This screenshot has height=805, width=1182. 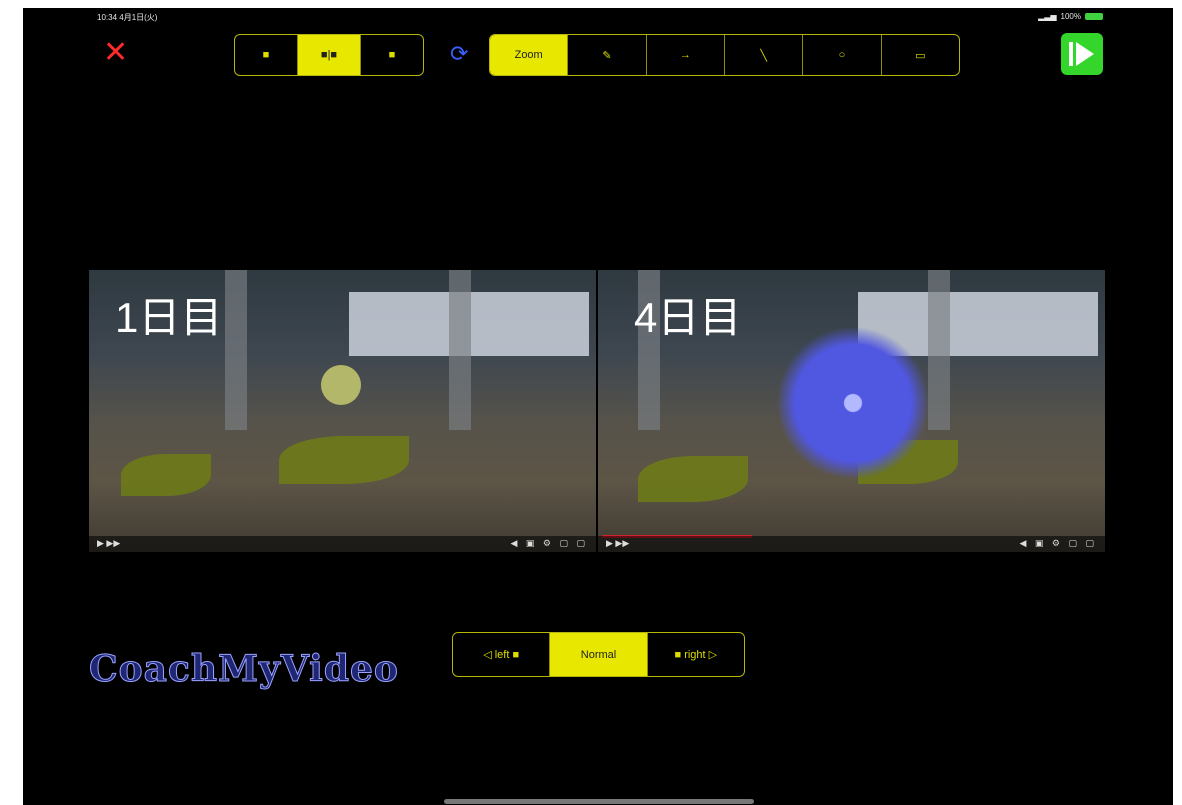 I want to click on home-indicator, so click(x=599, y=801).